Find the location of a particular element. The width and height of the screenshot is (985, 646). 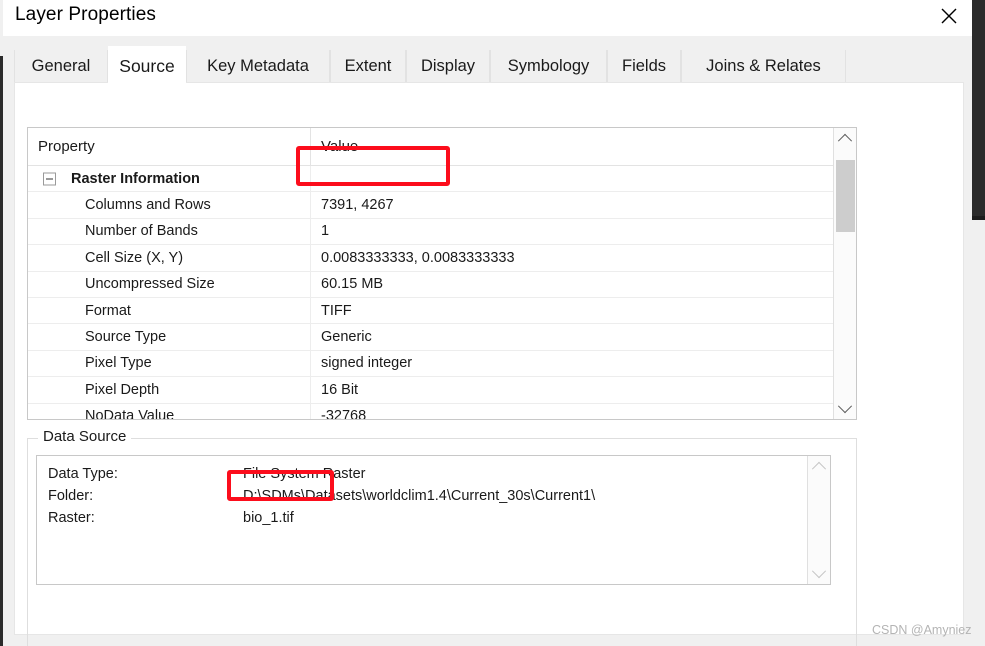

table-row-raster-information: Raster Information is located at coordinates (431, 179).